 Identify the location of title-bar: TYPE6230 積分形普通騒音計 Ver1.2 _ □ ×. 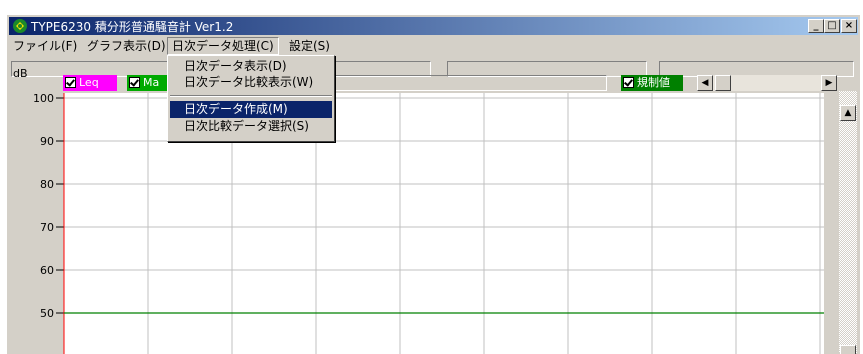
(433, 26).